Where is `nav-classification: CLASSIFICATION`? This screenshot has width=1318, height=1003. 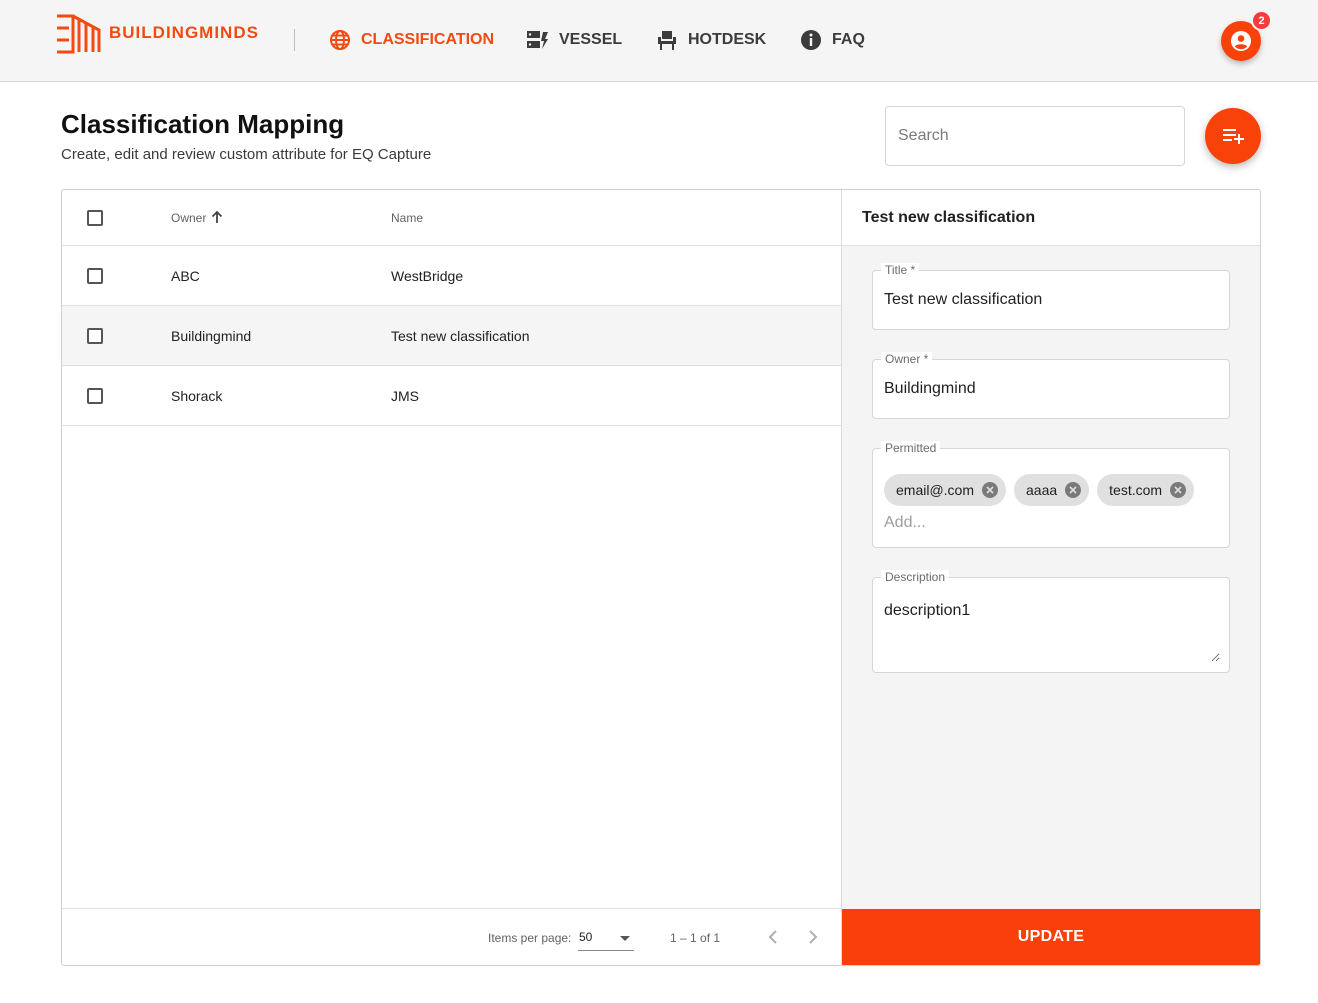
nav-classification: CLASSIFICATION is located at coordinates (411, 40).